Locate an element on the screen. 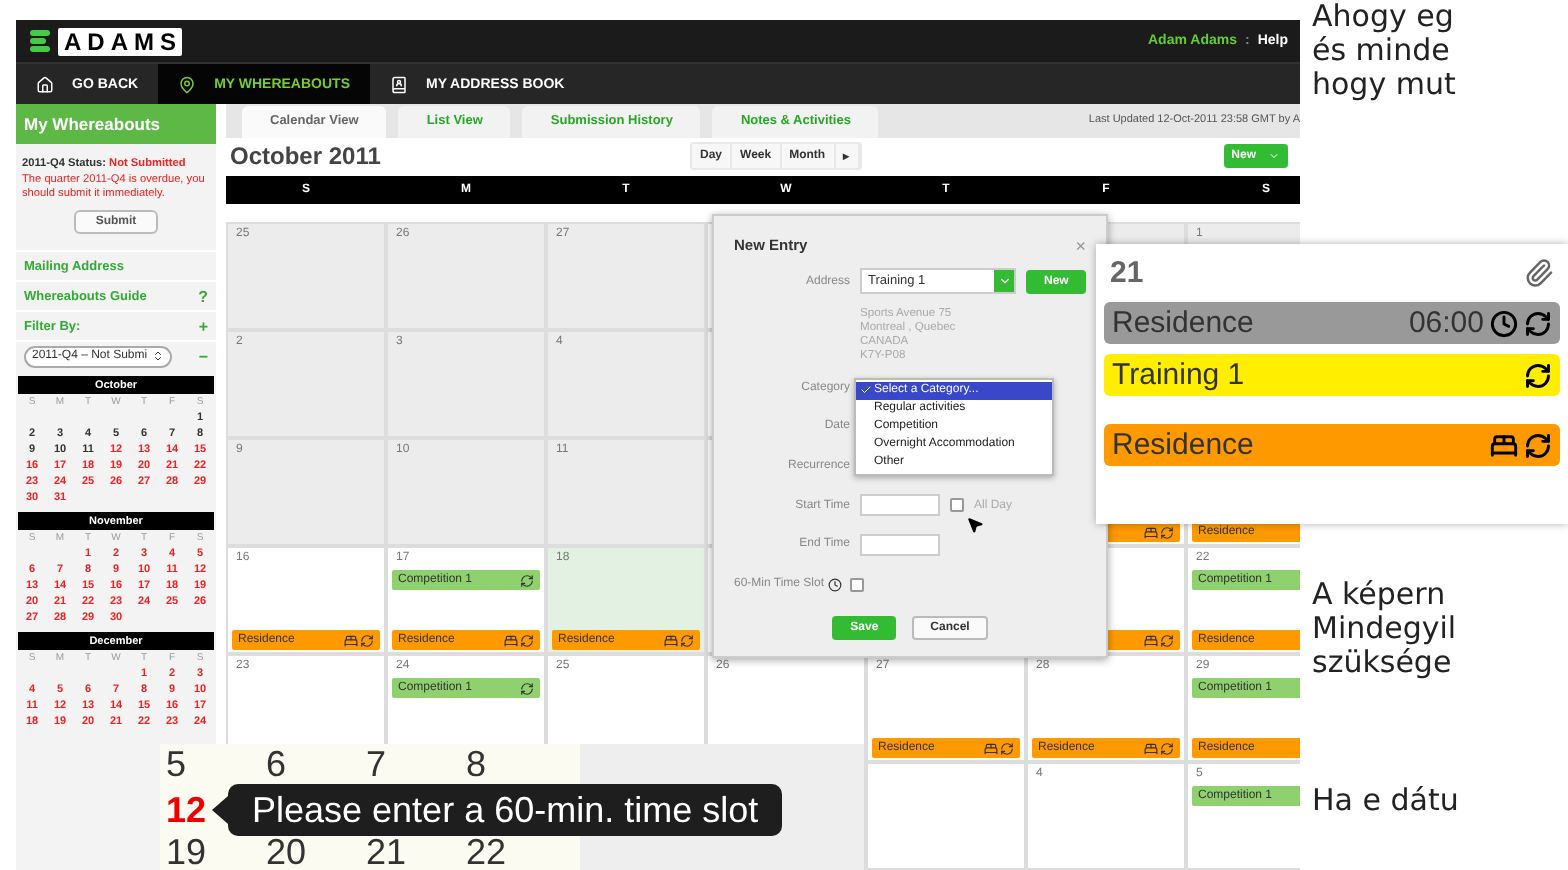 This screenshot has height=870, width=1568. end-time-field is located at coordinates (900, 544).